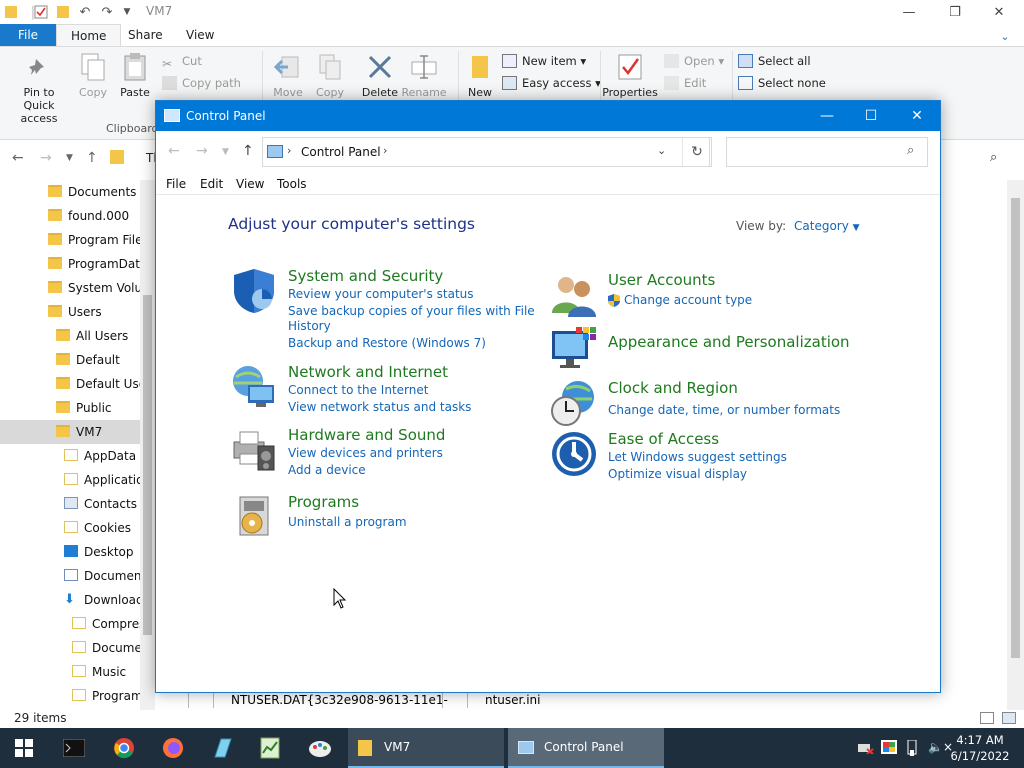 Image resolution: width=1024 pixels, height=768 pixels. What do you see at coordinates (89, 35) in the screenshot?
I see `tab-home: Home` at bounding box center [89, 35].